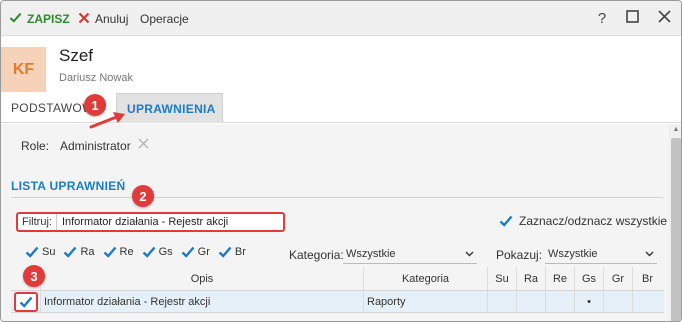  Describe the element at coordinates (161, 222) in the screenshot. I see `filter-input` at that location.